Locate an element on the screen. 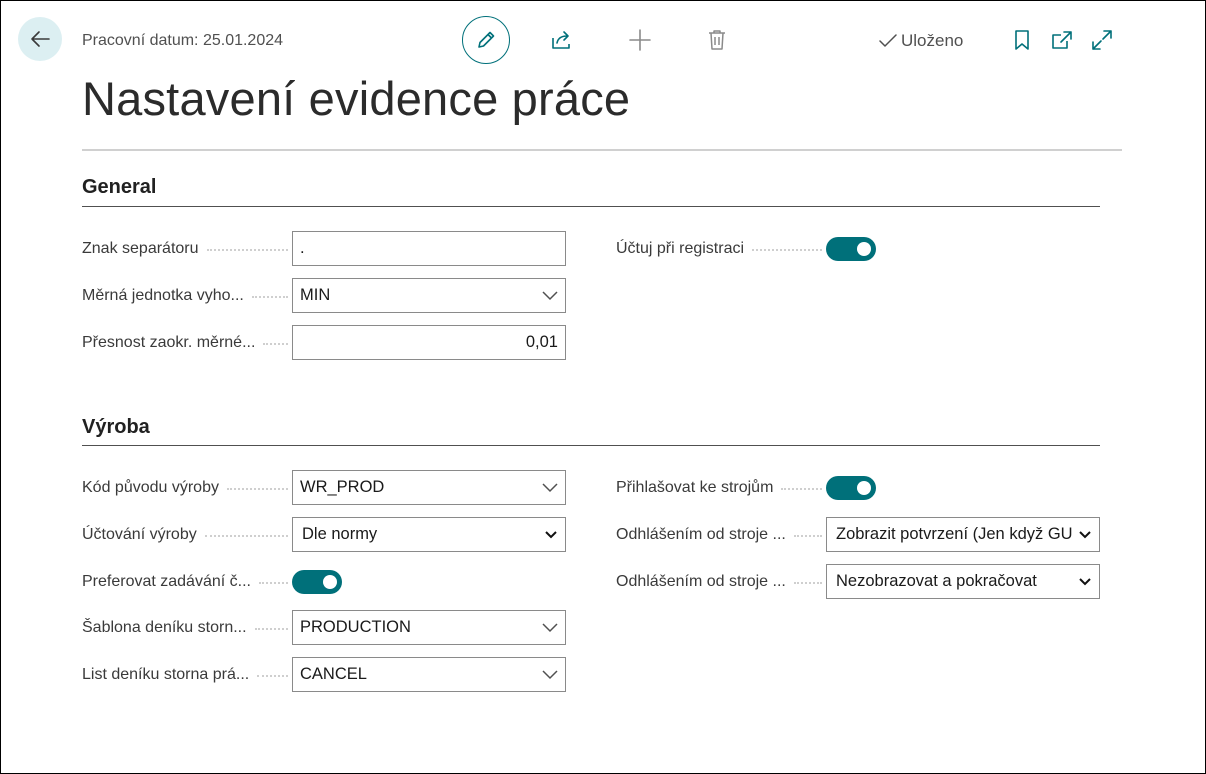 Image resolution: width=1206 pixels, height=774 pixels. bookmark-icon is located at coordinates (1022, 40).